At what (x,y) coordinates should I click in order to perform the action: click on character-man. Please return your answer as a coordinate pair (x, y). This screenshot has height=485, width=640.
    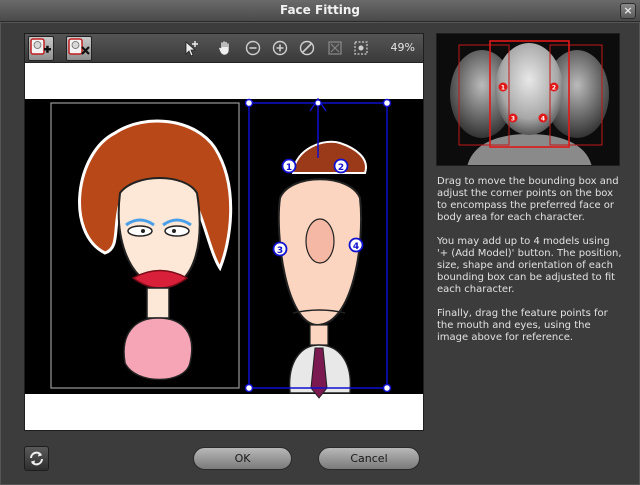
    Looking at the image, I should click on (322, 269).